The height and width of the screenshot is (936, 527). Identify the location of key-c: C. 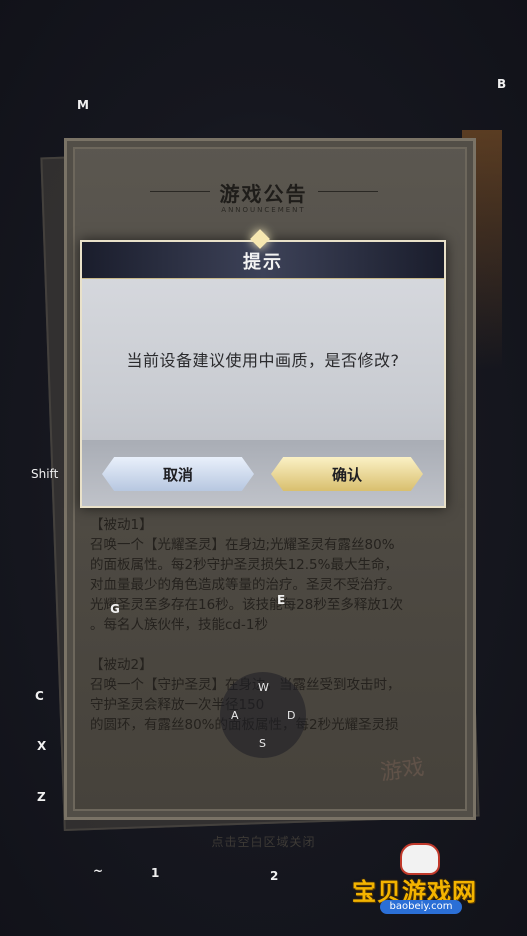
(39, 696).